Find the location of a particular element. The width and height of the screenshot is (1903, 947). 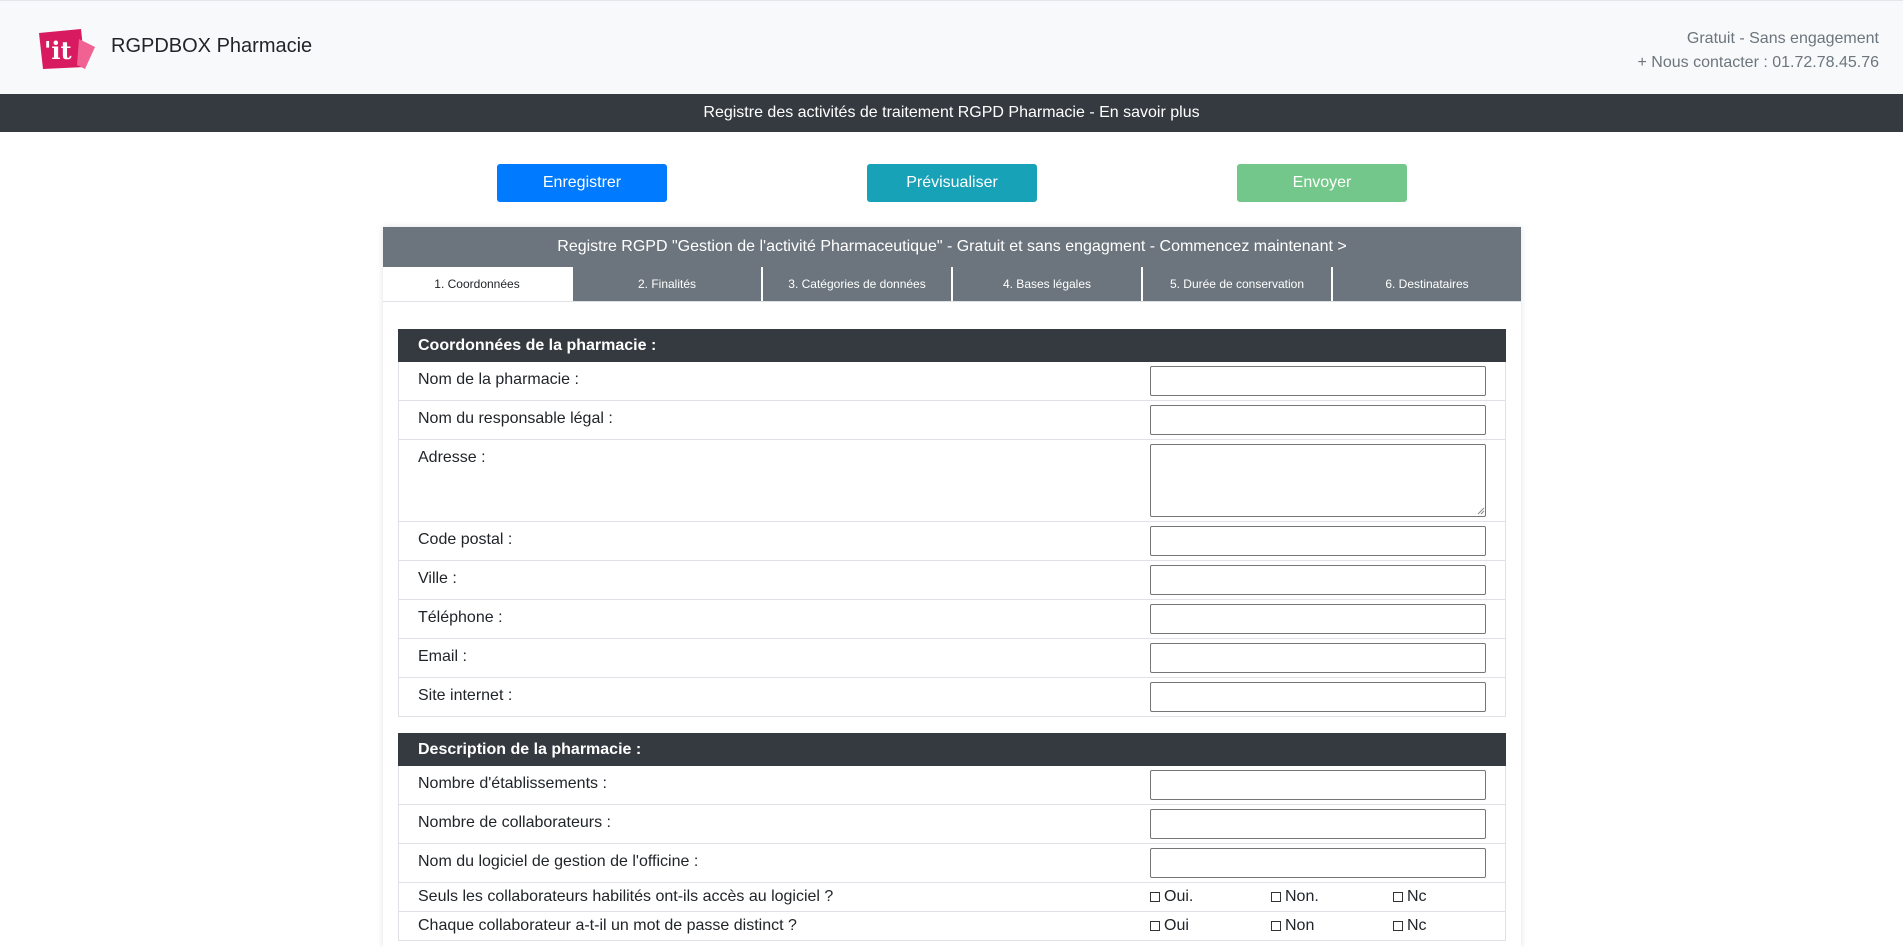

tab-finalites: 2. Finalités is located at coordinates (666, 284).